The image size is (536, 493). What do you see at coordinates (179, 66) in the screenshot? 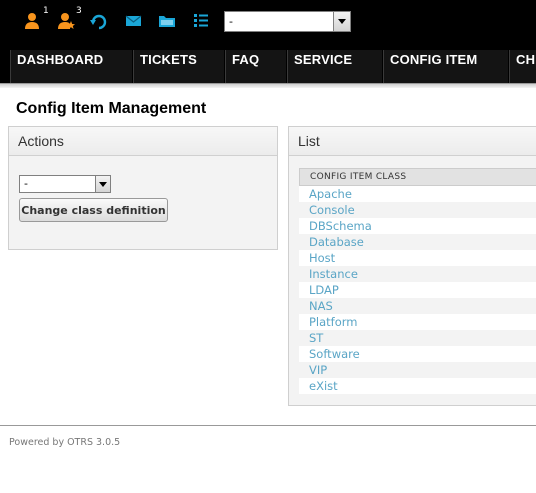
I see `nav-item-tickets: TICKETS` at bounding box center [179, 66].